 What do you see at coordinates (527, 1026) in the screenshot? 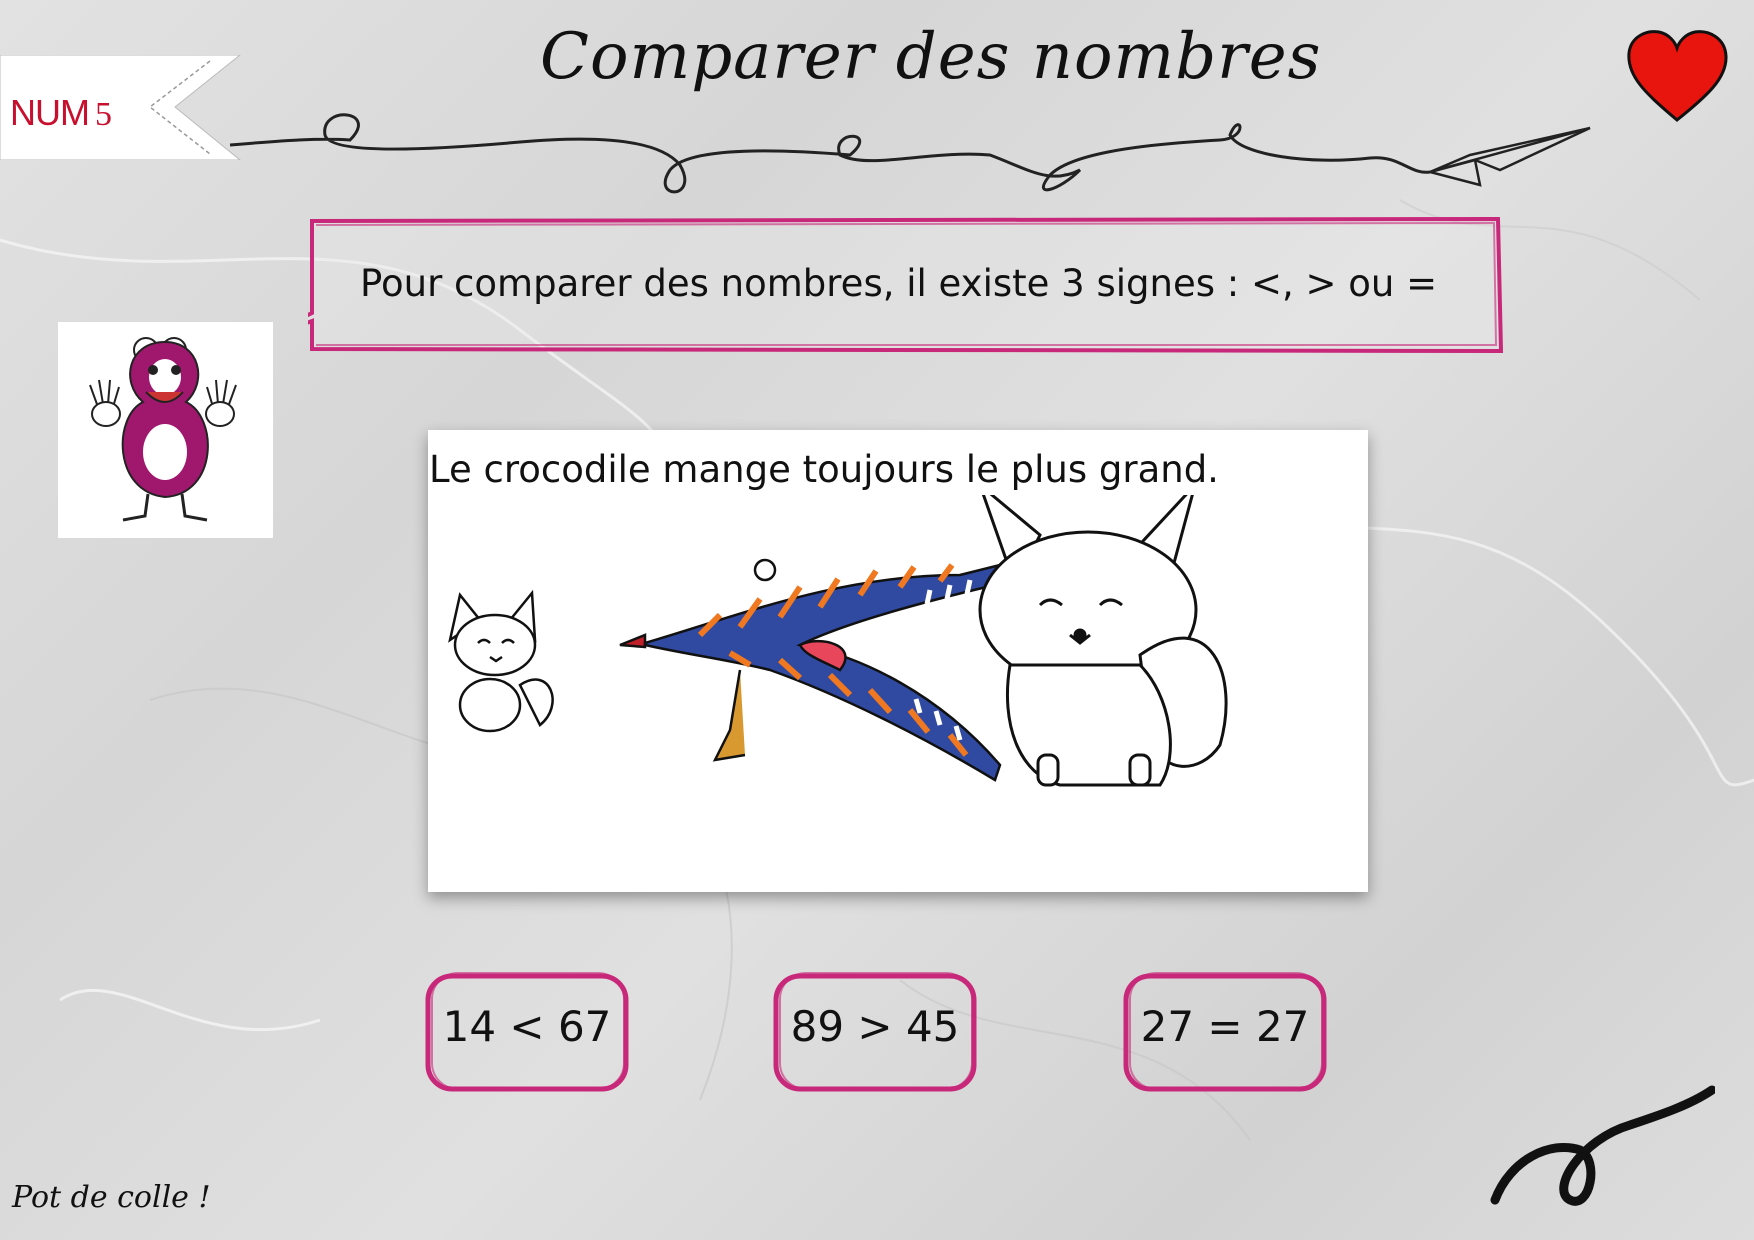
I see `comparison-text: 14 < 67` at bounding box center [527, 1026].